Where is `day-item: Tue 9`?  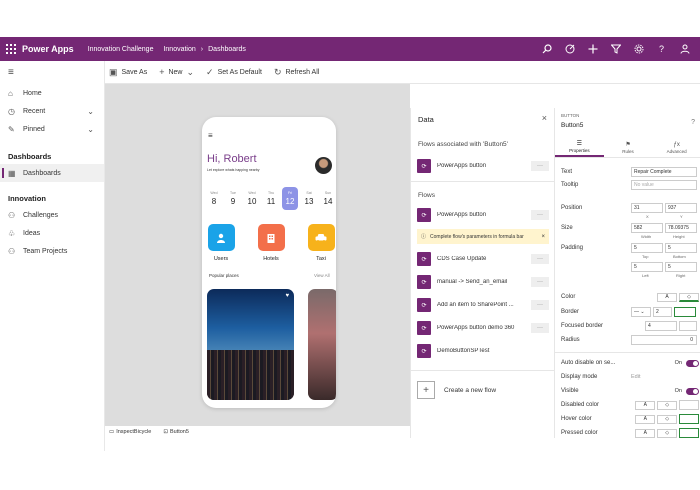
day-item: Tue 9 is located at coordinates (233, 198).